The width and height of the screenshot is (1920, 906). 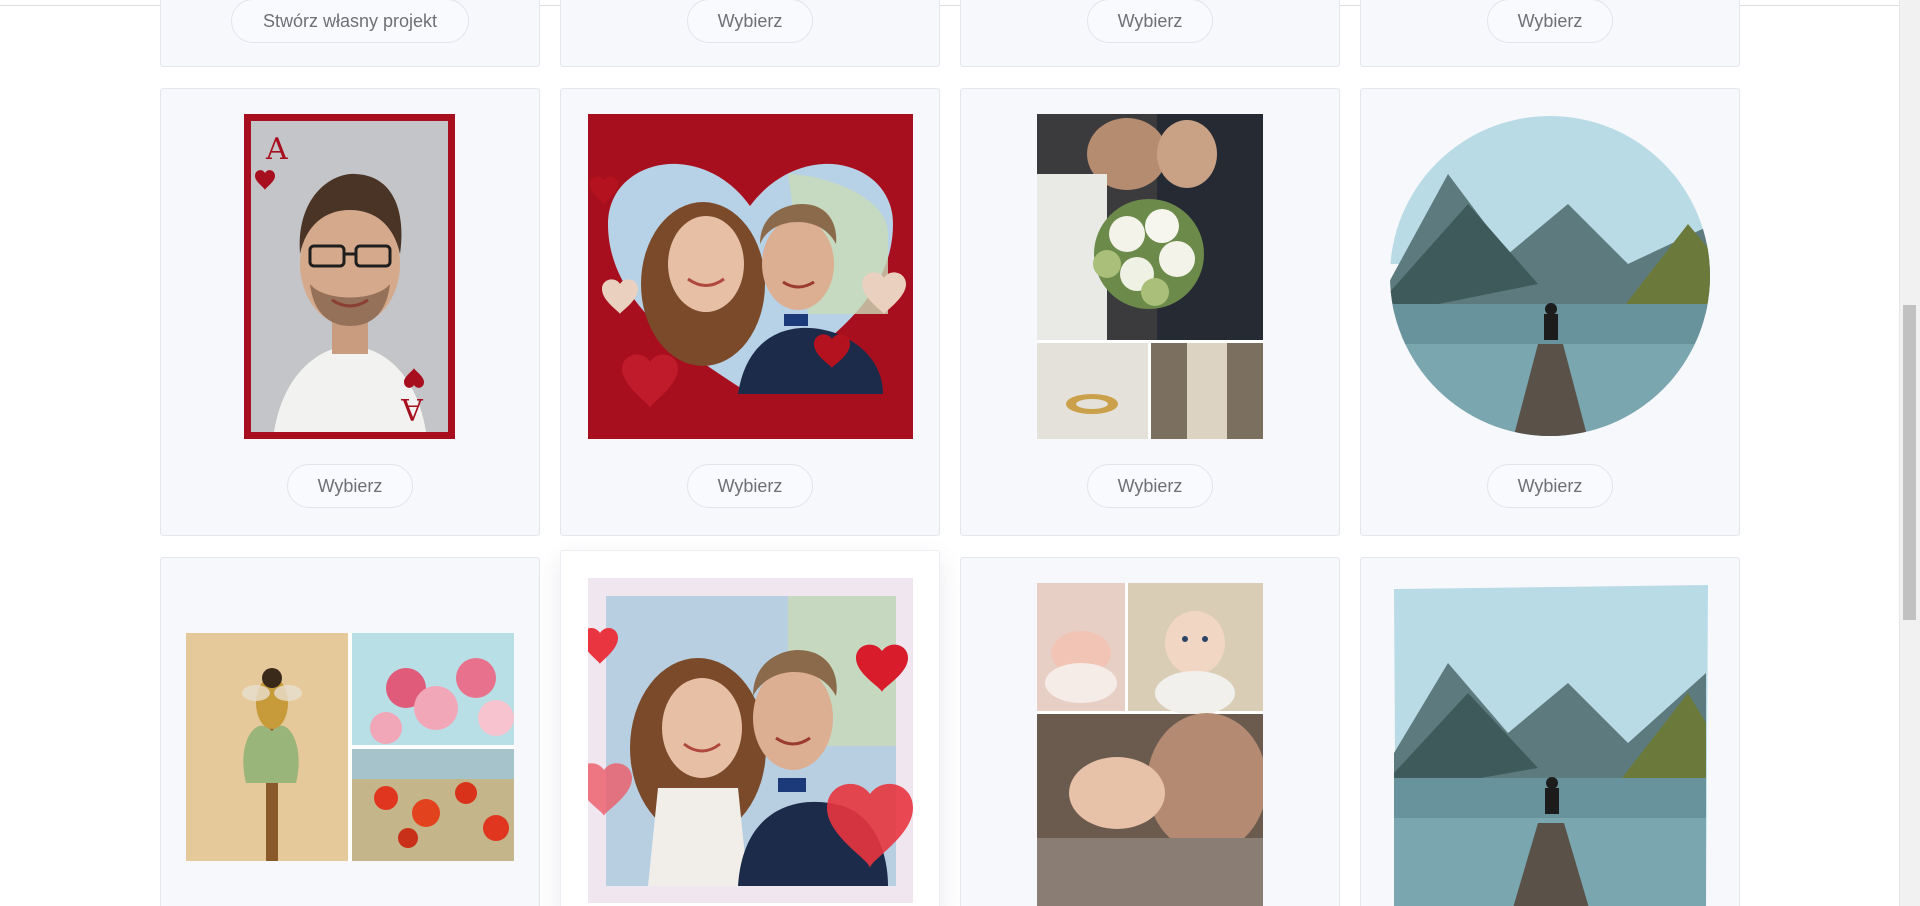 What do you see at coordinates (350, 21) in the screenshot?
I see `create-own-project-button: Stwórz własny projekt` at bounding box center [350, 21].